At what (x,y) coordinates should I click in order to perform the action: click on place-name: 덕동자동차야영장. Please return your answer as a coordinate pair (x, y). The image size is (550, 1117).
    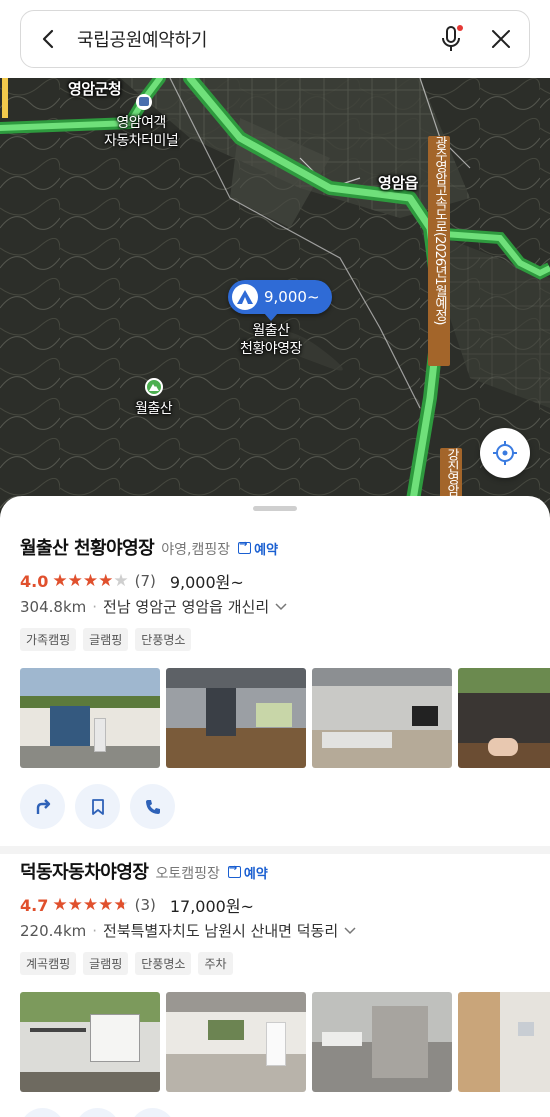
    Looking at the image, I should click on (84, 871).